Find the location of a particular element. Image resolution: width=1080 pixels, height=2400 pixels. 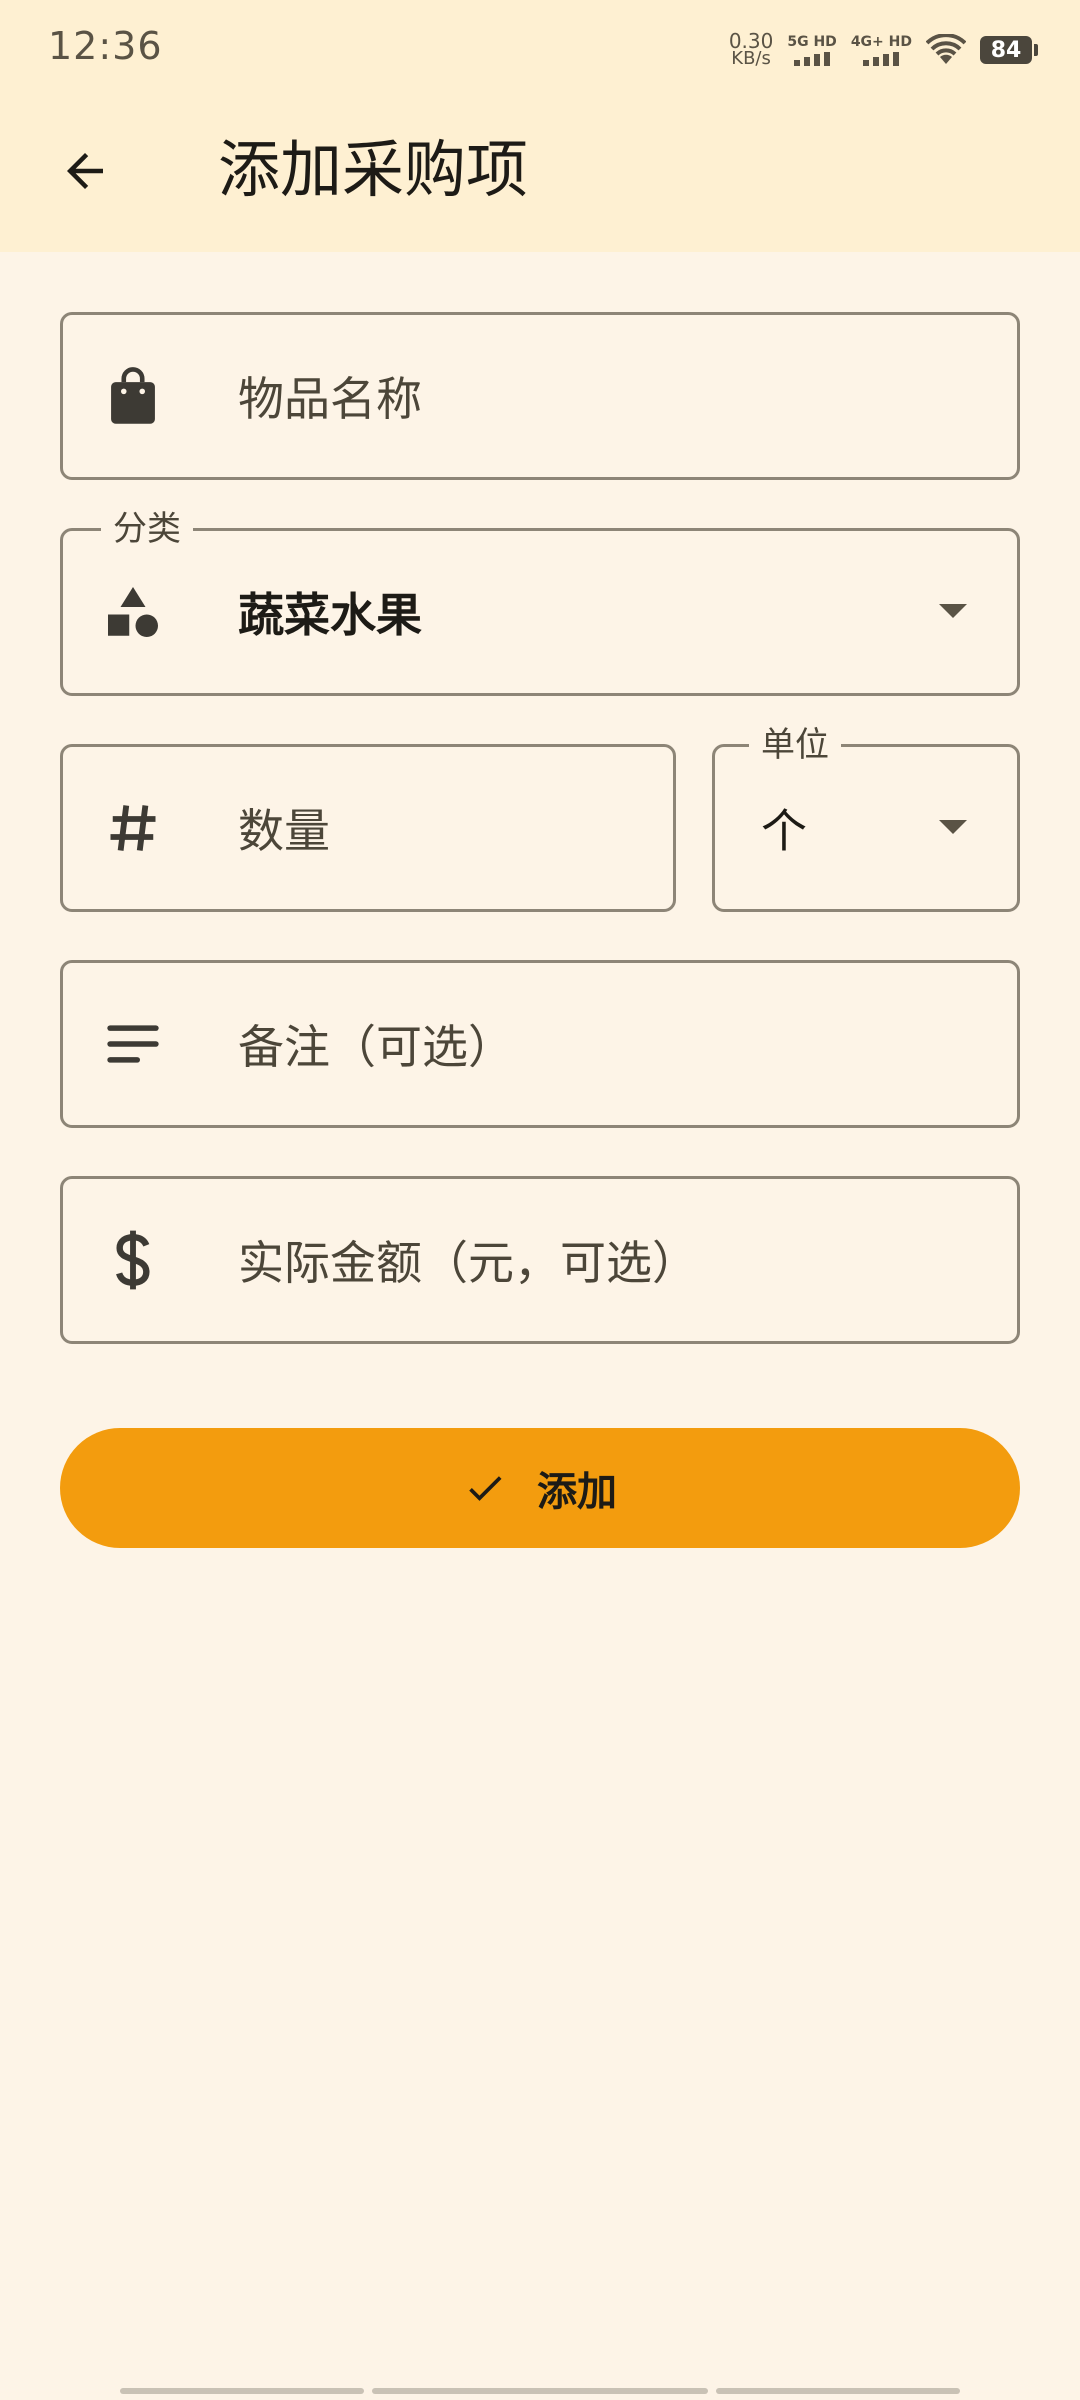

back-button is located at coordinates (85, 171).